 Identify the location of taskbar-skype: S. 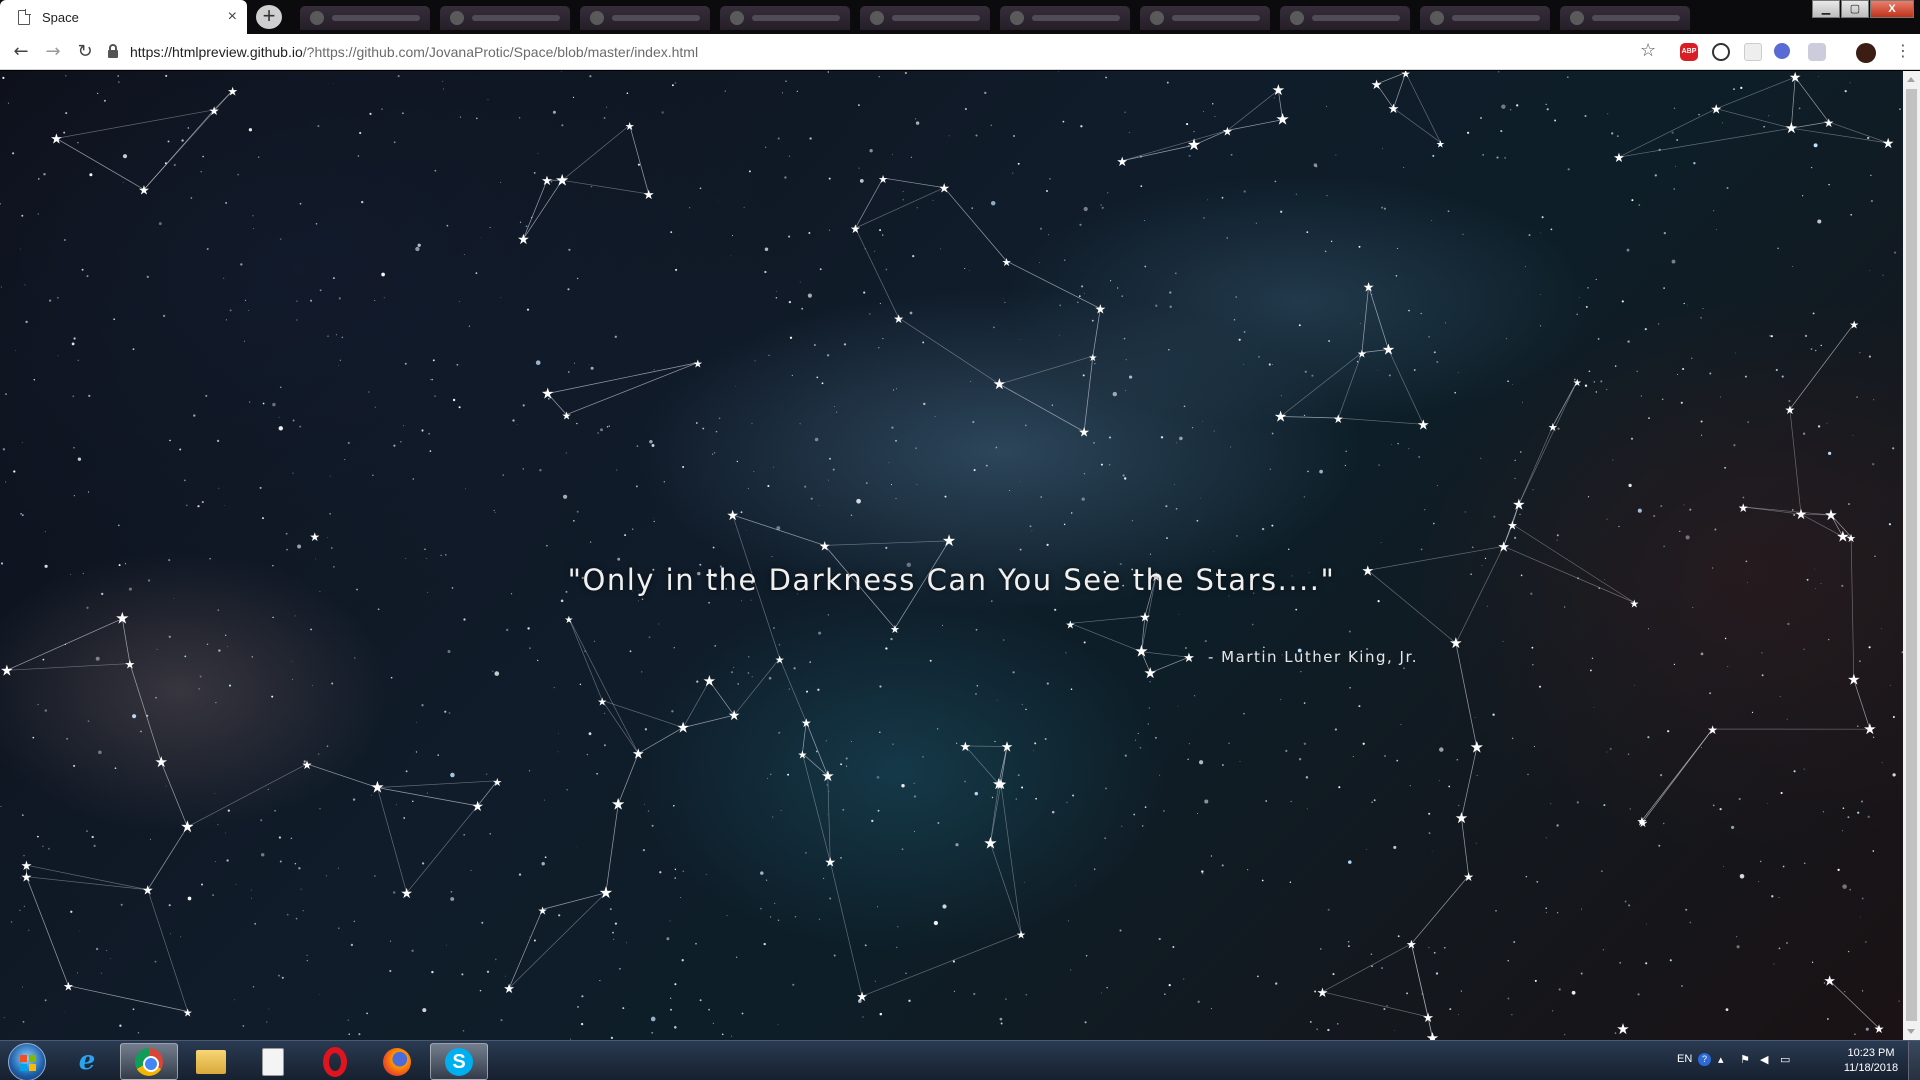
(459, 1061).